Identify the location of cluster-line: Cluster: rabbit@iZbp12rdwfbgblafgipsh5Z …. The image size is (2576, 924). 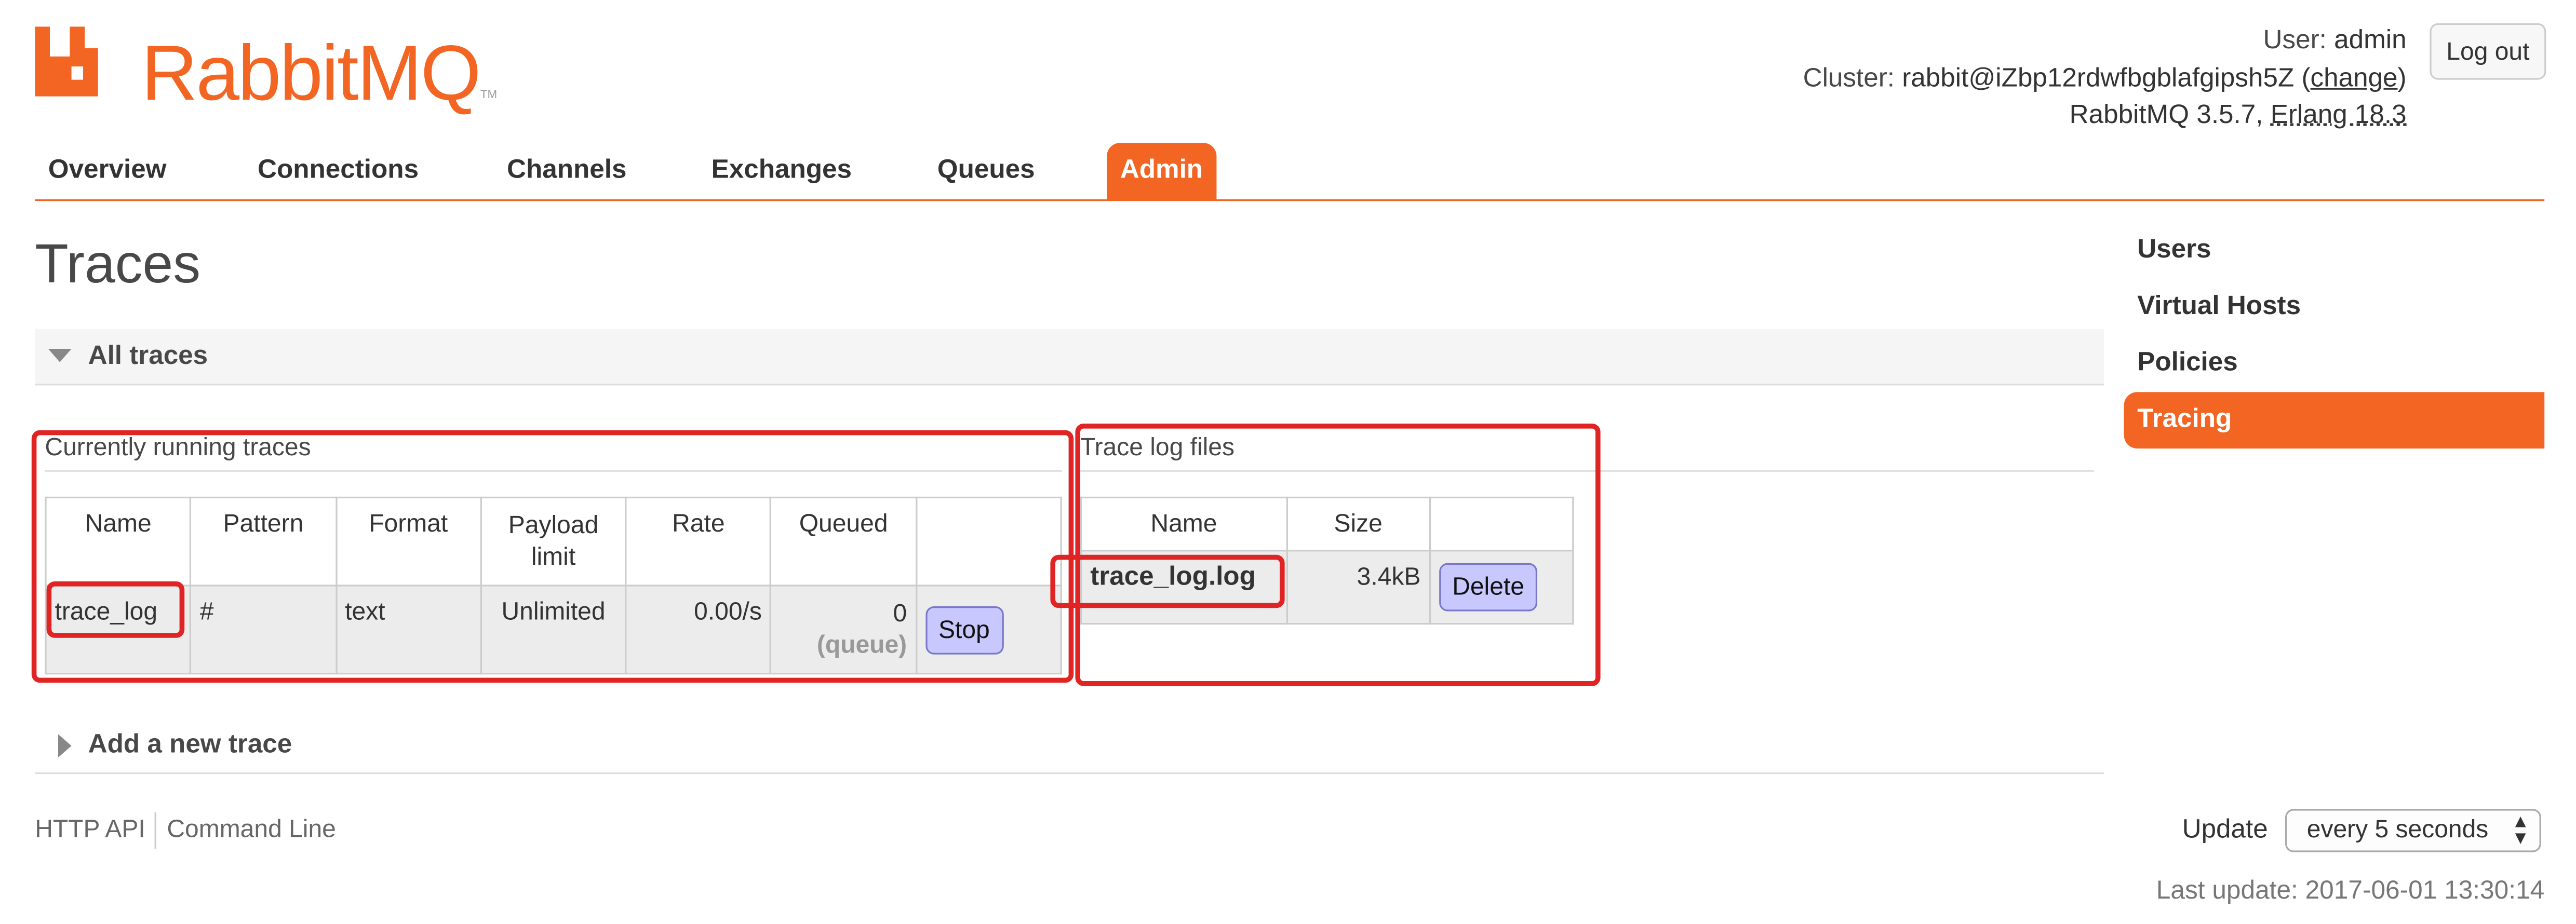
(2105, 78).